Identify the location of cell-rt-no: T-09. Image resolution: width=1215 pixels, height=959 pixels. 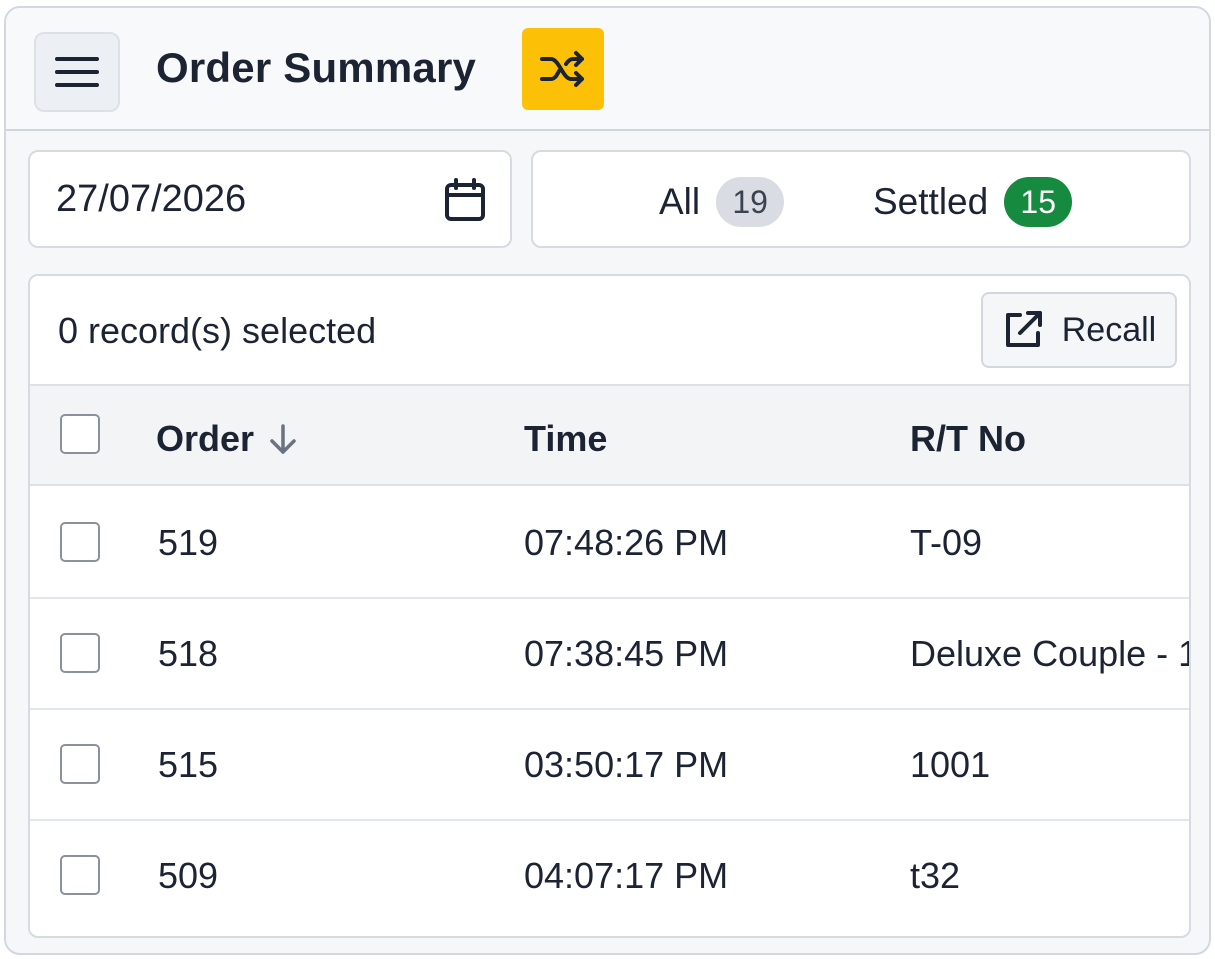
(946, 542).